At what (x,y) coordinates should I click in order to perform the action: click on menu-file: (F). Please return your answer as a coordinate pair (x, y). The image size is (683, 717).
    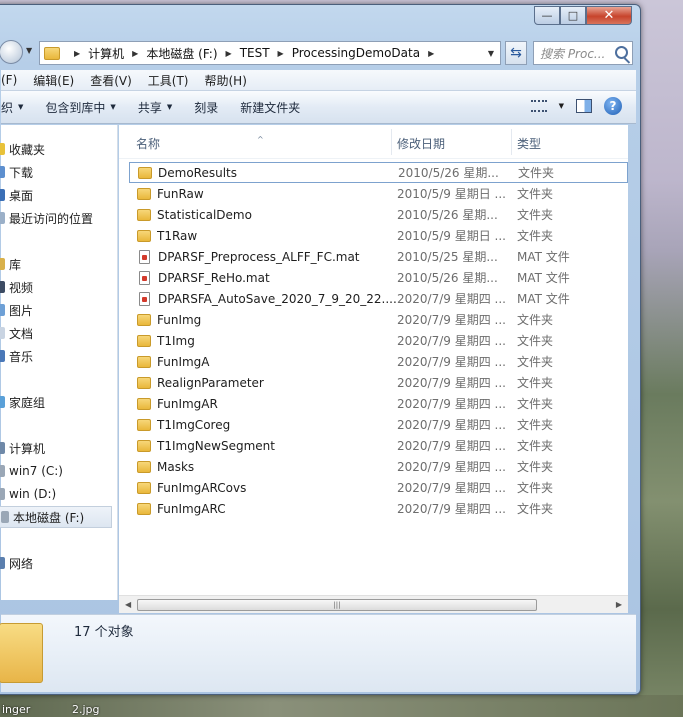
    Looking at the image, I should click on (13, 80).